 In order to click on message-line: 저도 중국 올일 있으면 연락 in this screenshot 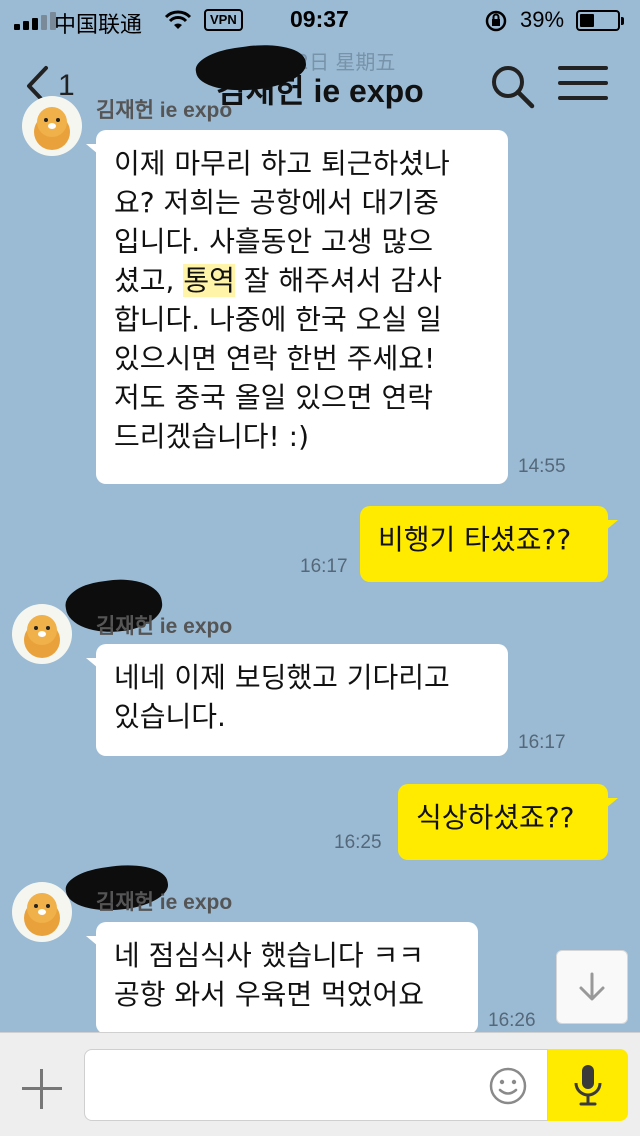, I will do `click(273, 397)`.